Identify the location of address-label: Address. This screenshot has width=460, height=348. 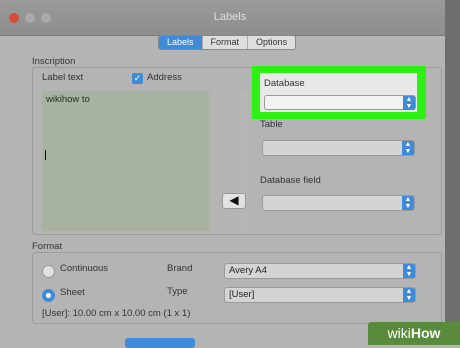
(164, 77).